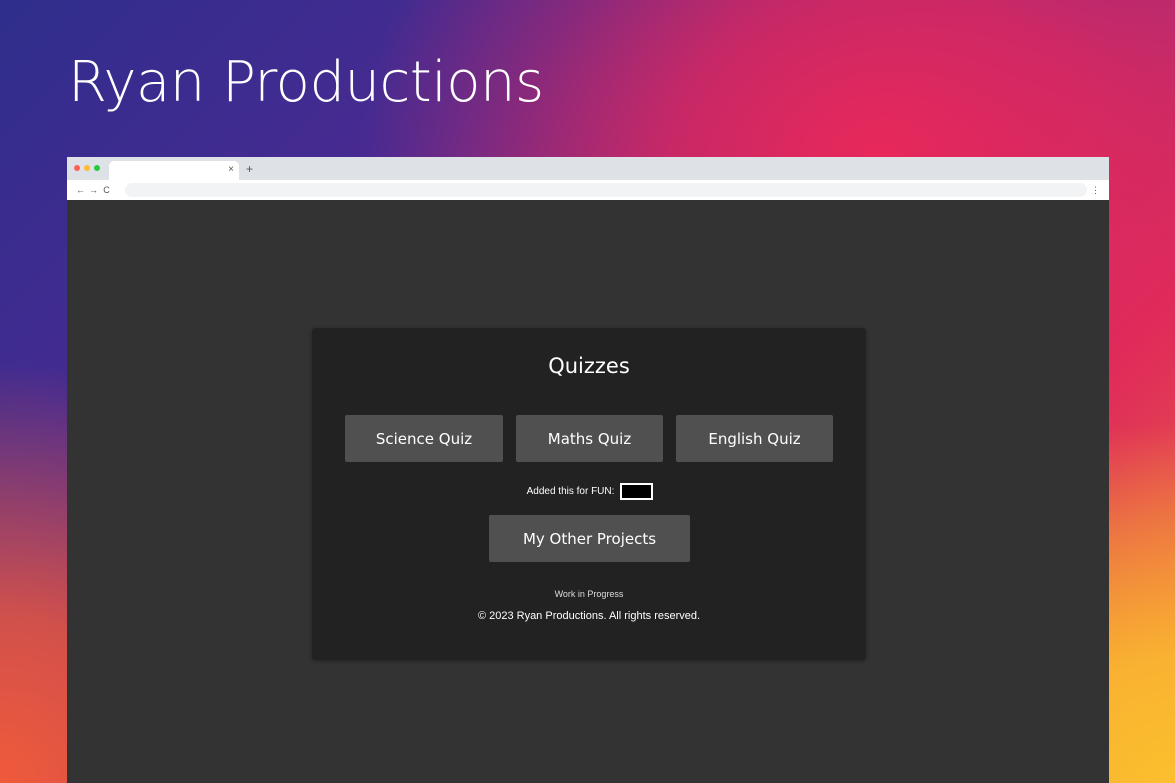 This screenshot has width=1175, height=783. What do you see at coordinates (588, 168) in the screenshot?
I see `browser-tab-bar: × +` at bounding box center [588, 168].